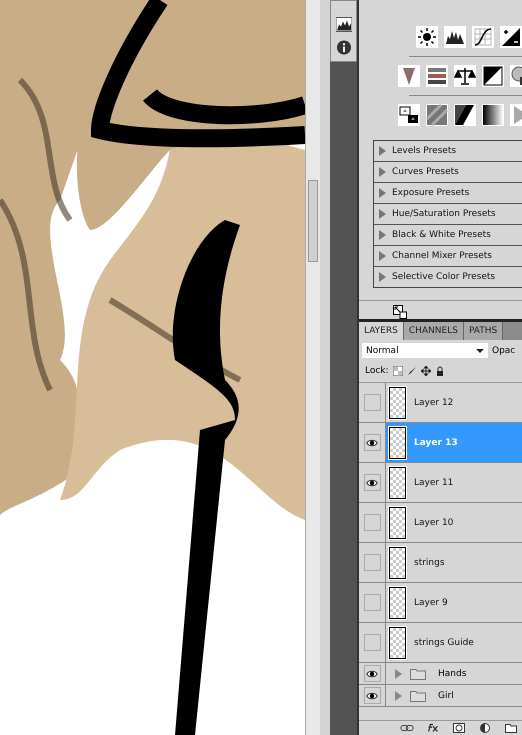 The image size is (522, 735). What do you see at coordinates (436, 443) in the screenshot?
I see `layer-name: Layer 13` at bounding box center [436, 443].